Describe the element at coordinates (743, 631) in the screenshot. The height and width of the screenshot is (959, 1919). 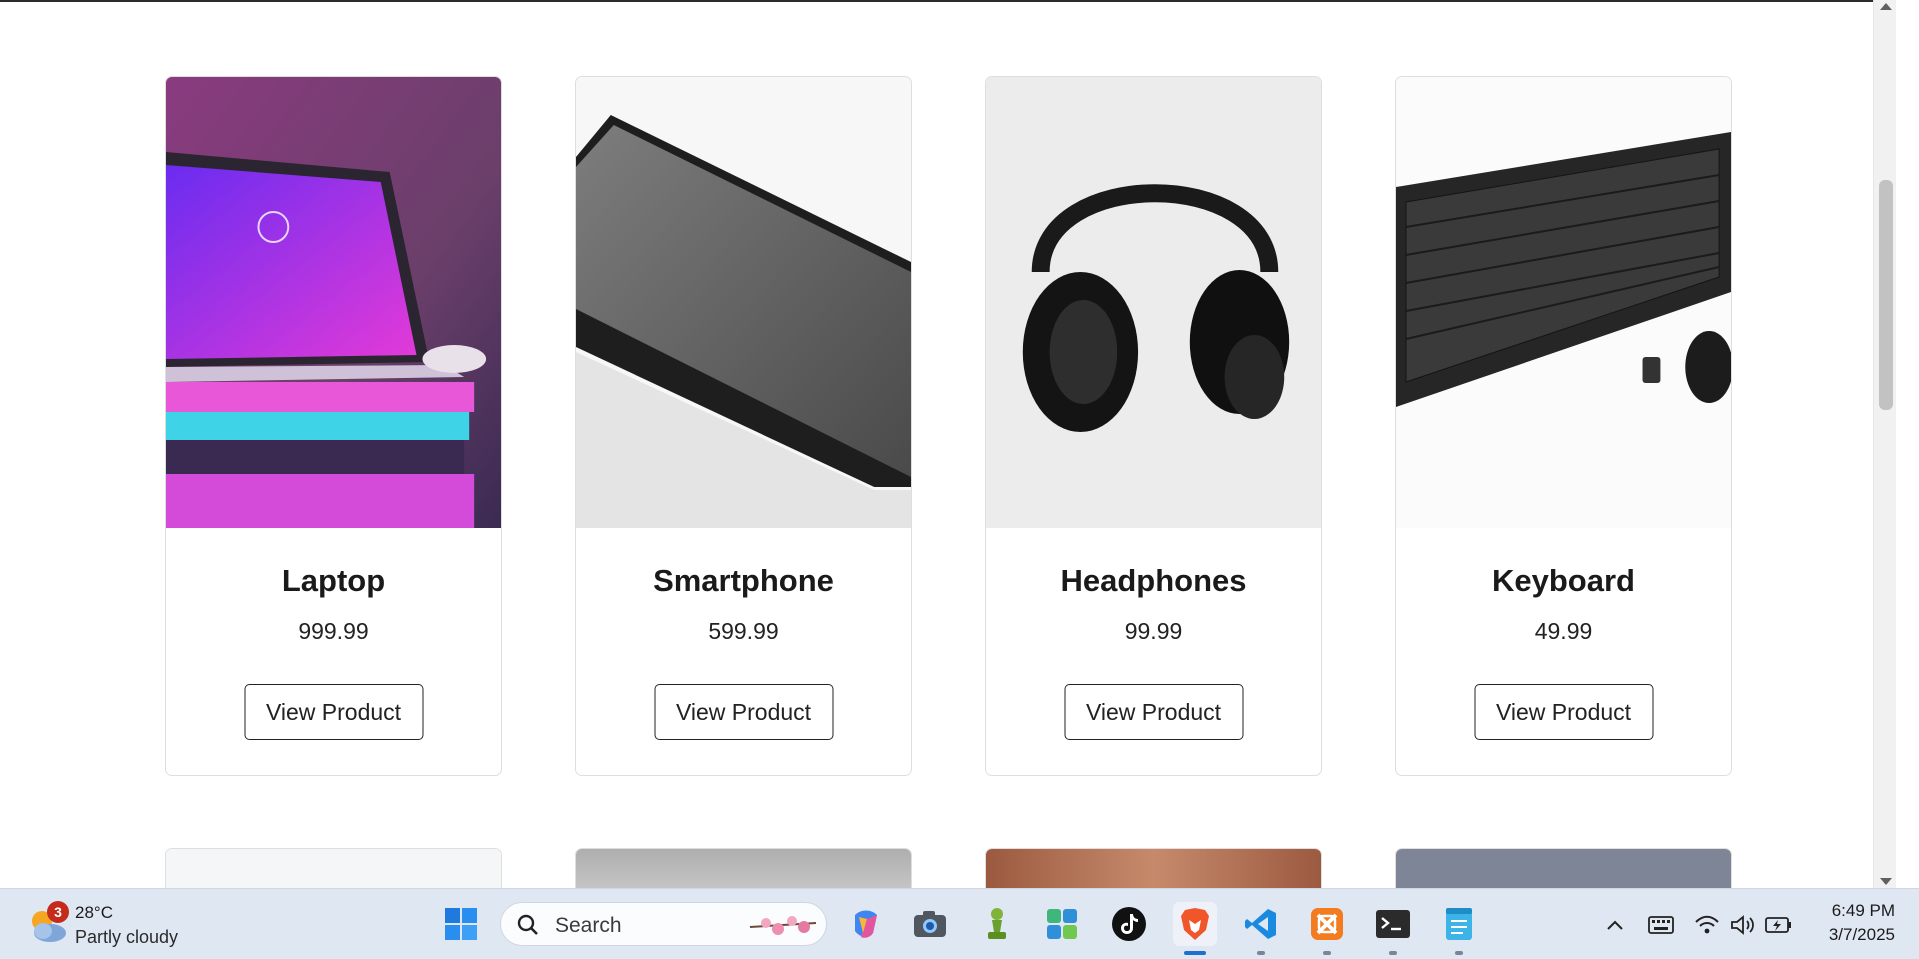
I see `product-price: 599.99` at that location.